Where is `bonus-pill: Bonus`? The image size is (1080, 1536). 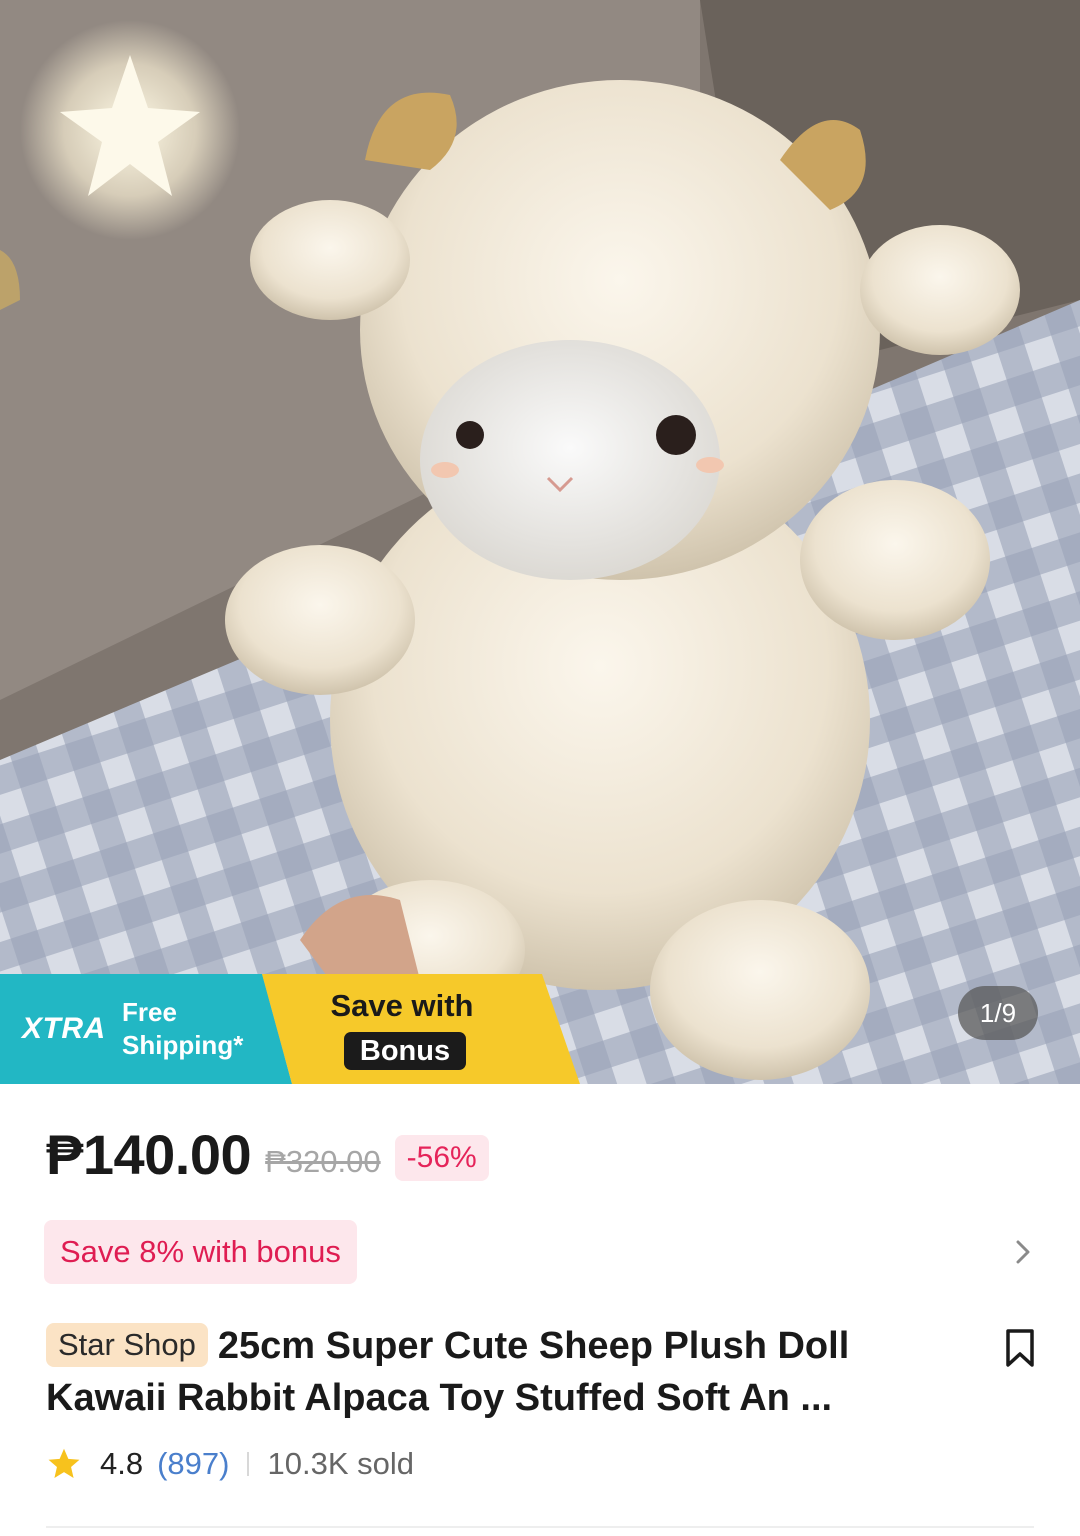
bonus-pill: Bonus is located at coordinates (405, 1051).